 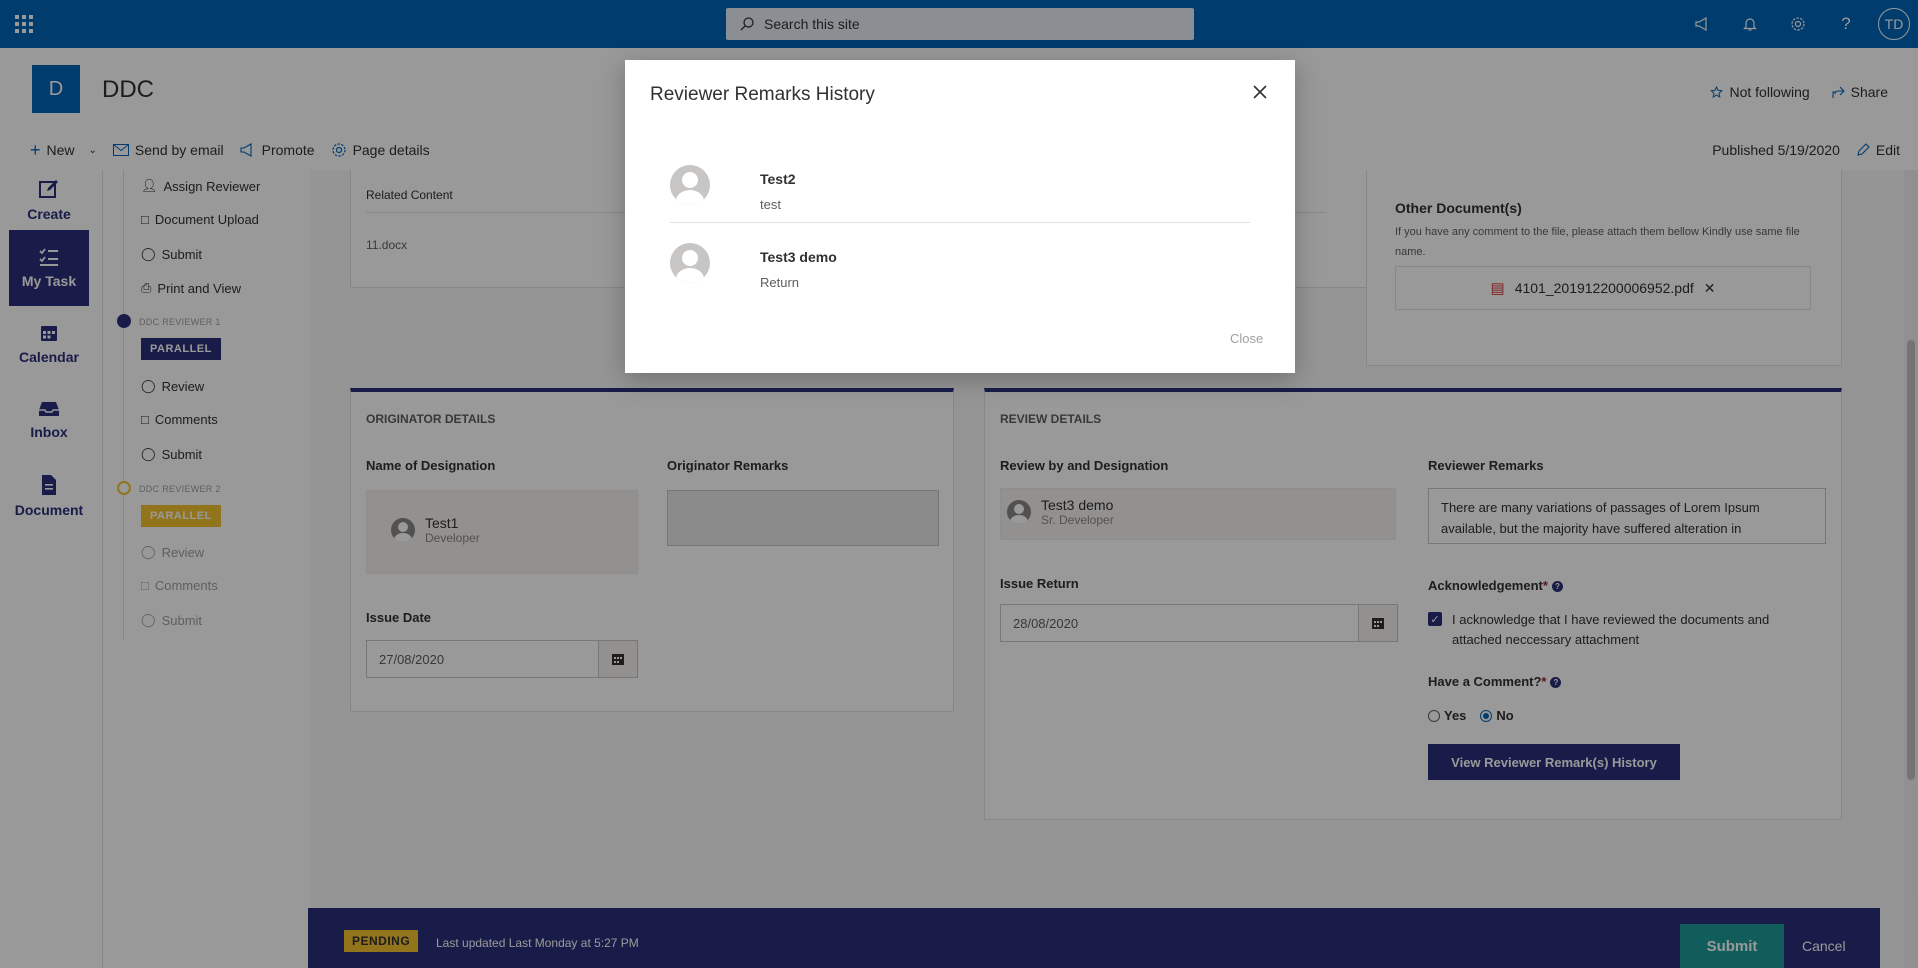 I want to click on remark-item: Test3 demo Return, so click(x=960, y=267).